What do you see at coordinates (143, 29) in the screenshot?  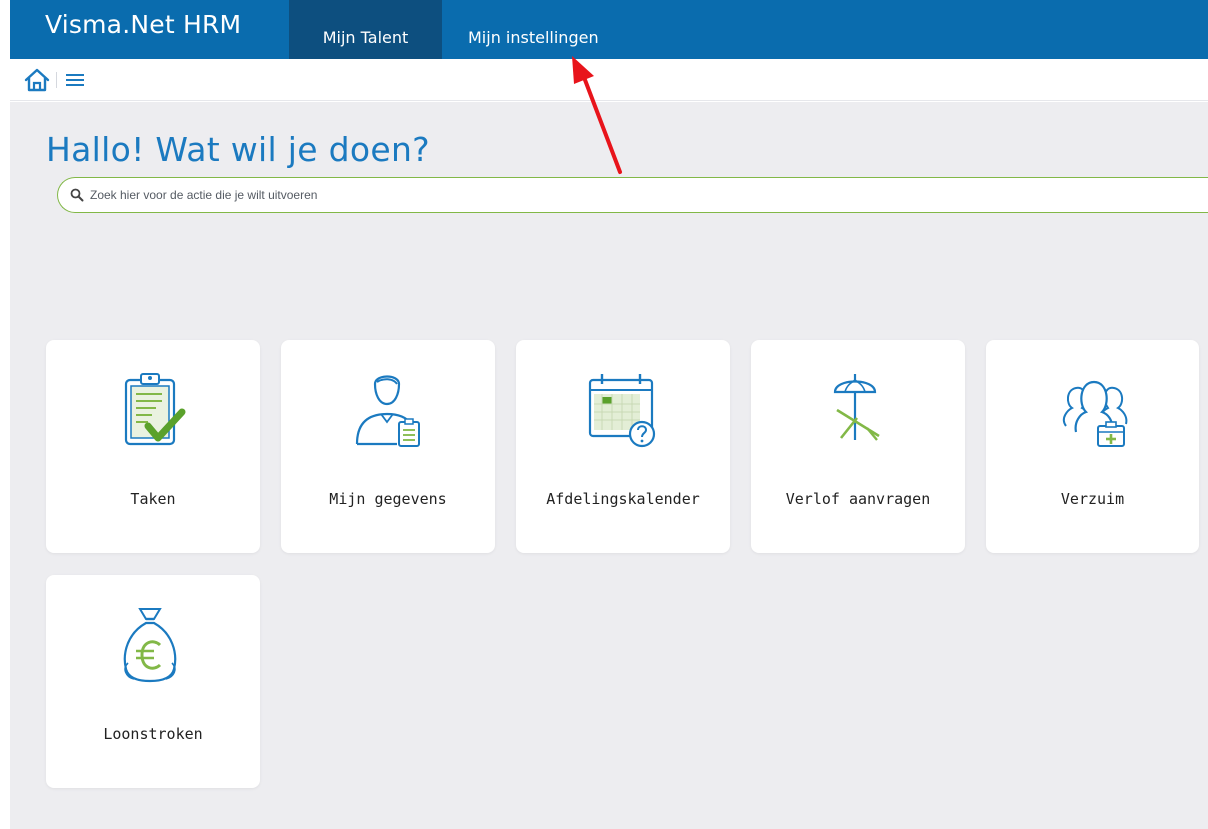 I see `app-title: Visma.Net HRM` at bounding box center [143, 29].